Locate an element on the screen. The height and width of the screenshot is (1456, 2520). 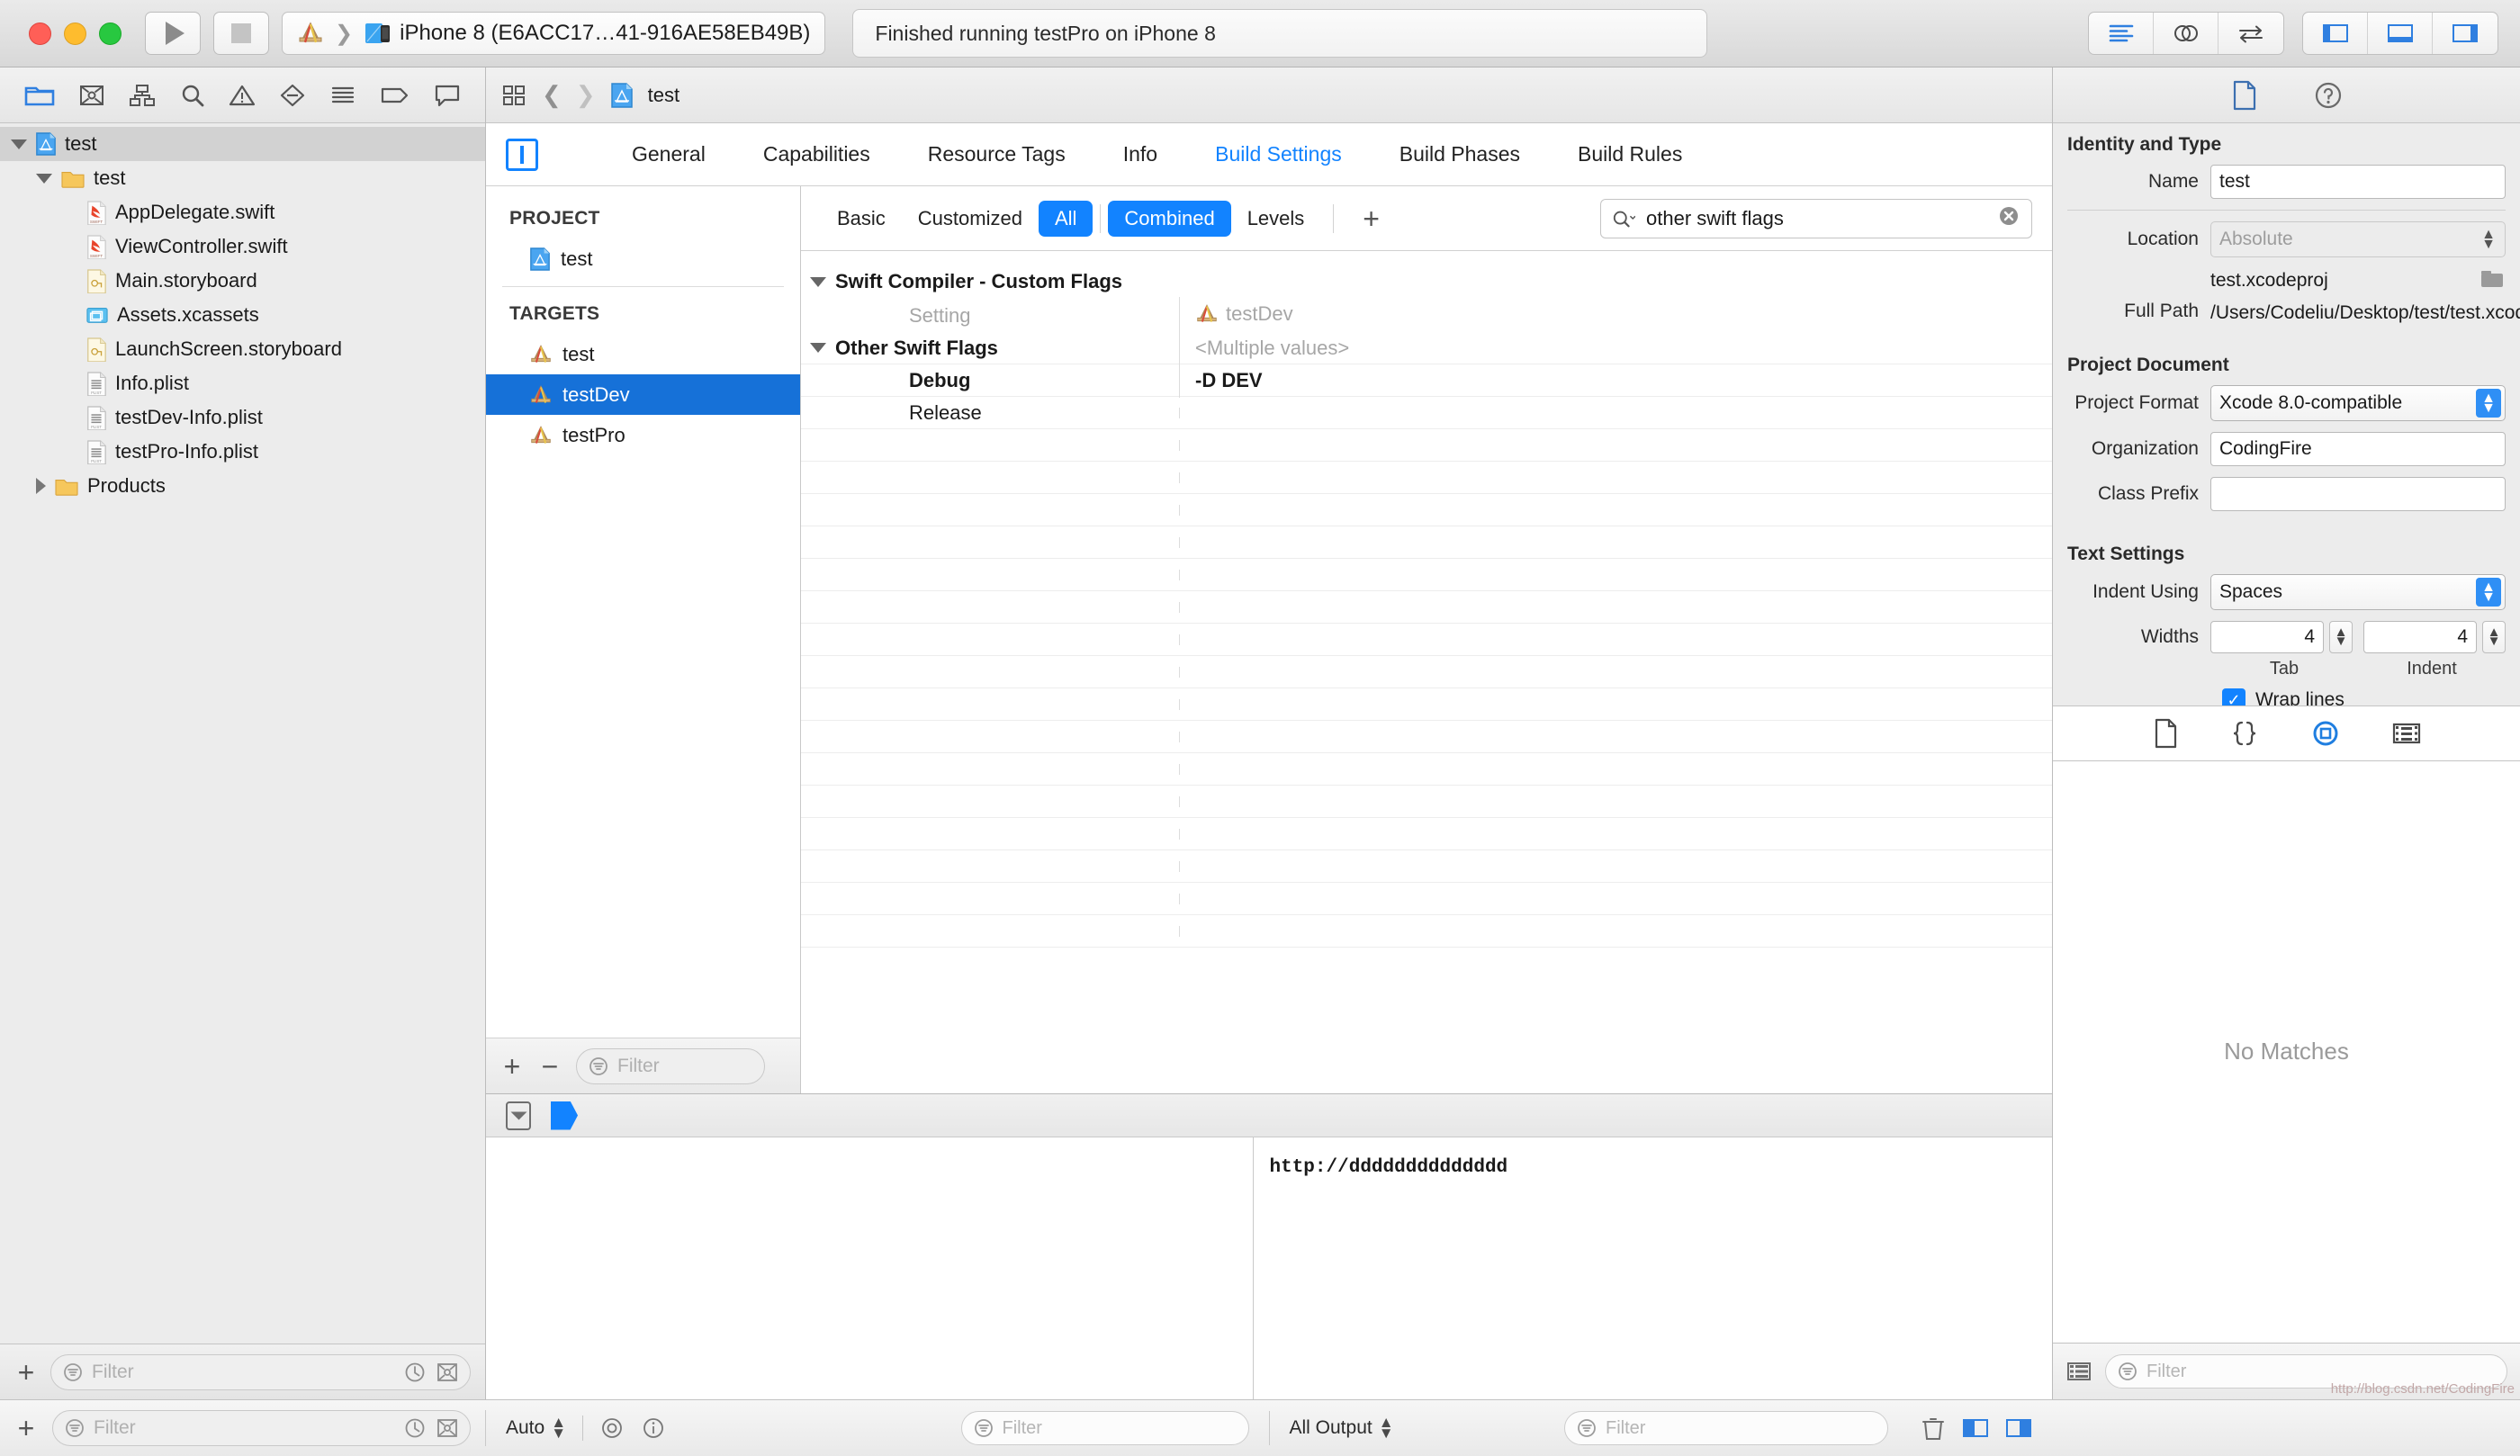
tab-build-rules: Build Rules is located at coordinates (1630, 154).